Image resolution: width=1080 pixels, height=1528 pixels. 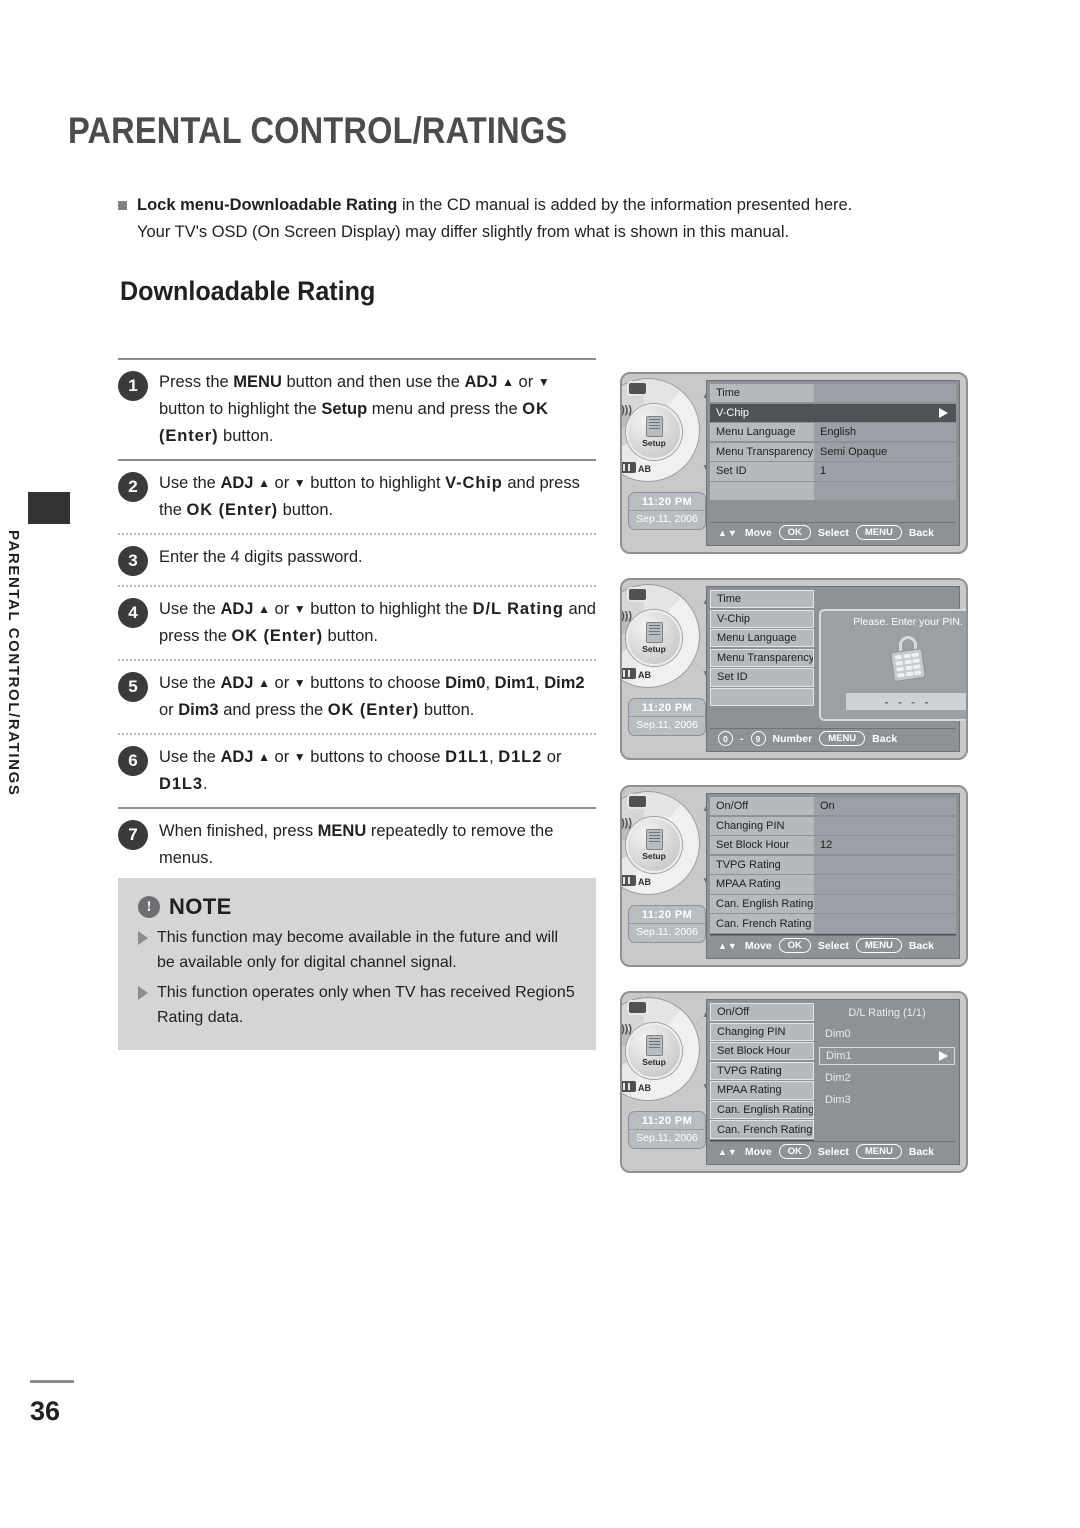 I want to click on chevron-right-icon, so click(x=943, y=412).